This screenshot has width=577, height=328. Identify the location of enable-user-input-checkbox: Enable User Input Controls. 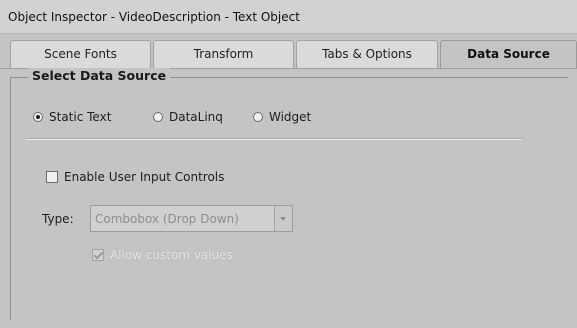
(135, 177).